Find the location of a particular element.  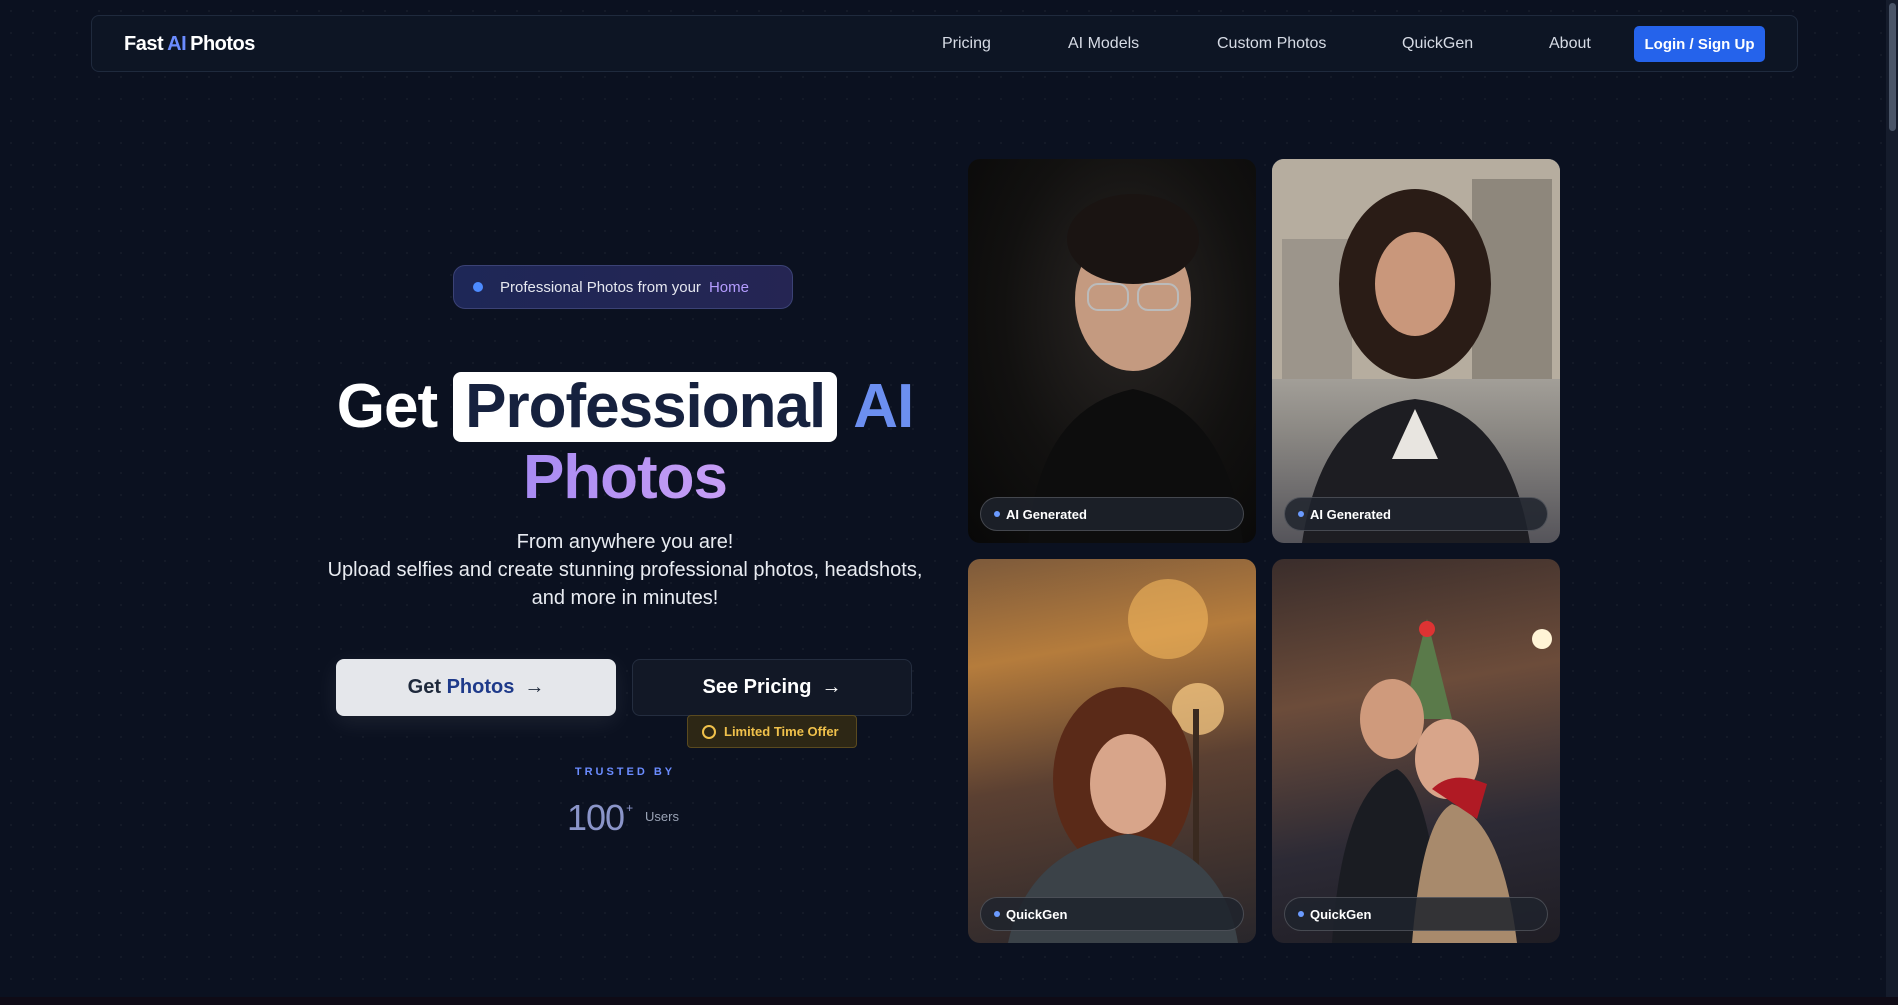

subtitle-line-3: and more in minutes! is located at coordinates (625, 598).